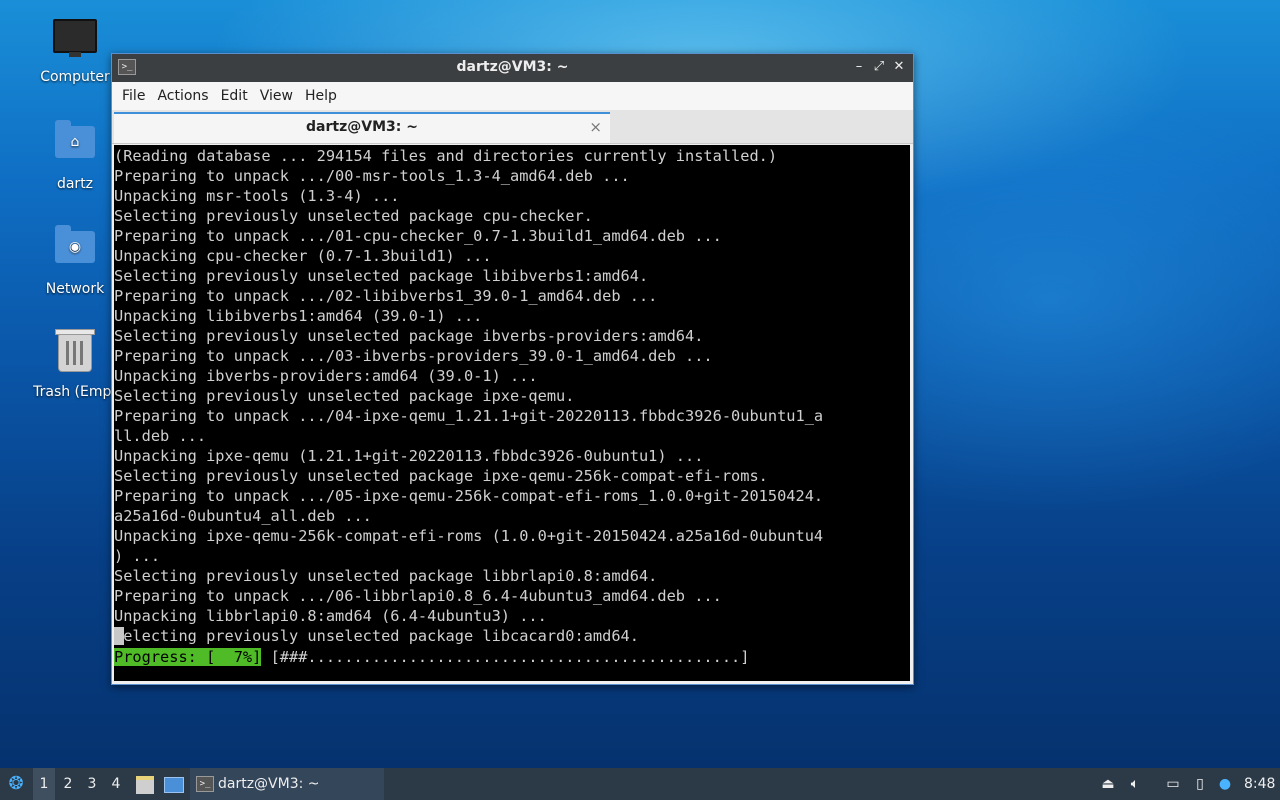 The image size is (1280, 800). What do you see at coordinates (182, 96) in the screenshot?
I see `menu-actions: Actions` at bounding box center [182, 96].